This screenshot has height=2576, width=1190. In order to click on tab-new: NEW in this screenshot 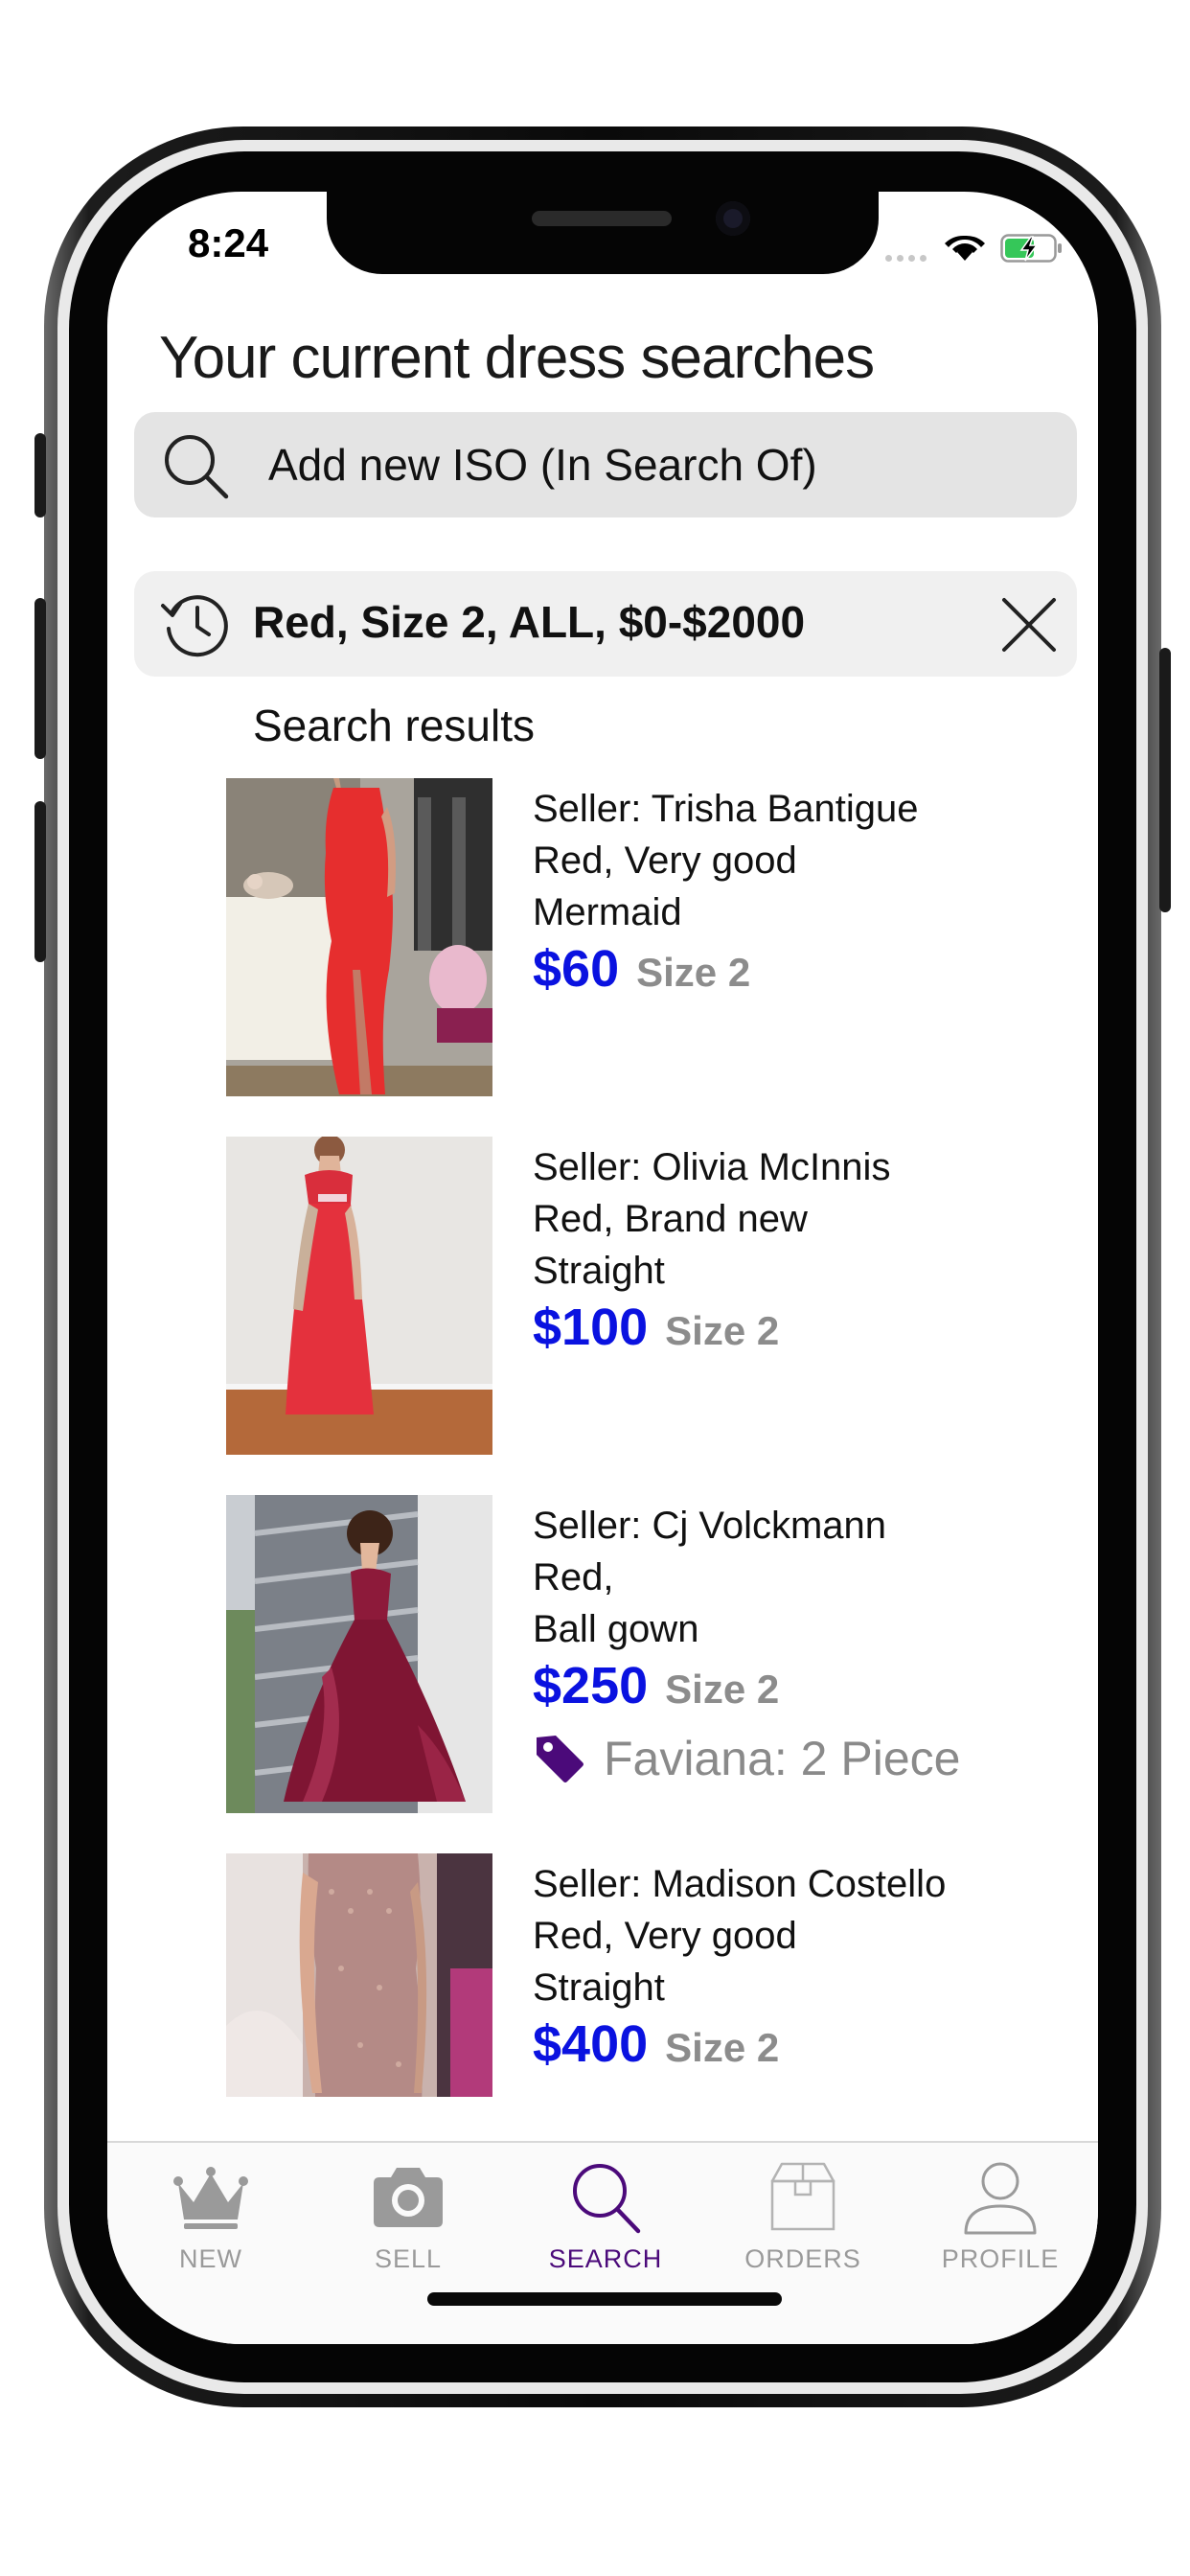, I will do `click(210, 2223)`.